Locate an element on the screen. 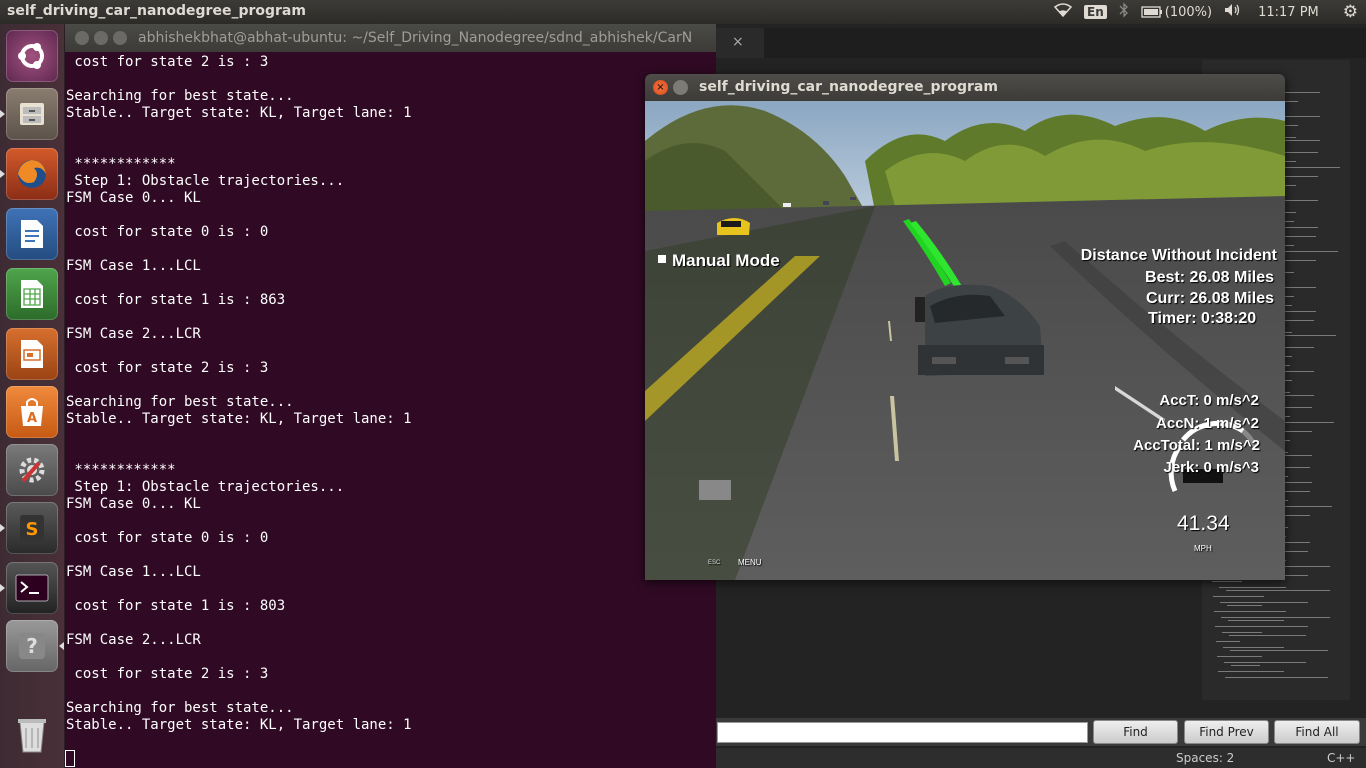 This screenshot has height=768, width=1366. launcher-ubuntu-software: A is located at coordinates (32, 412).